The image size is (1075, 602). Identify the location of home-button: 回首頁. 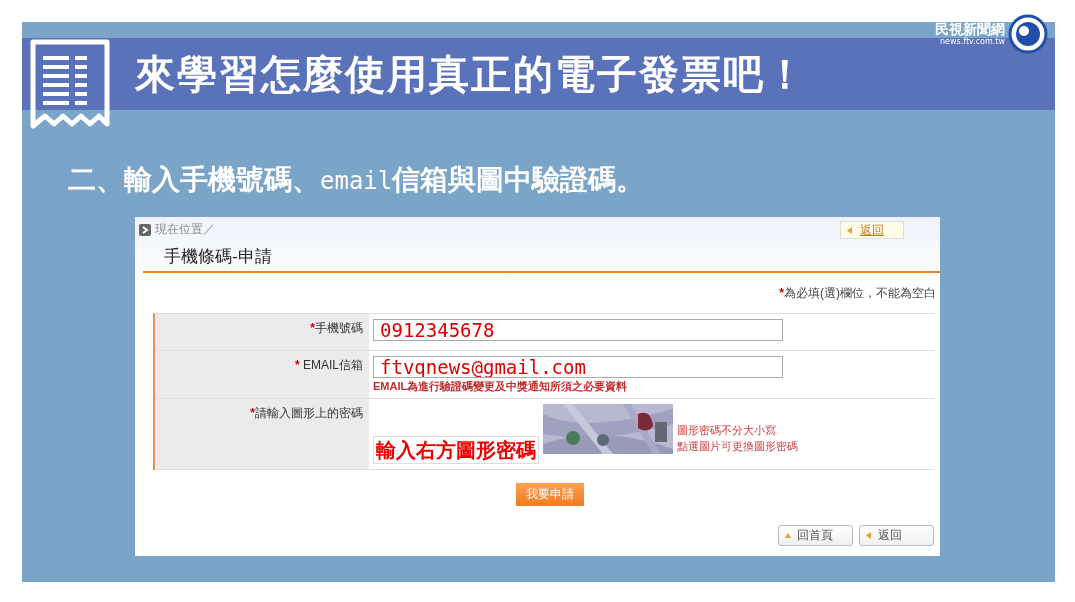
(815, 535).